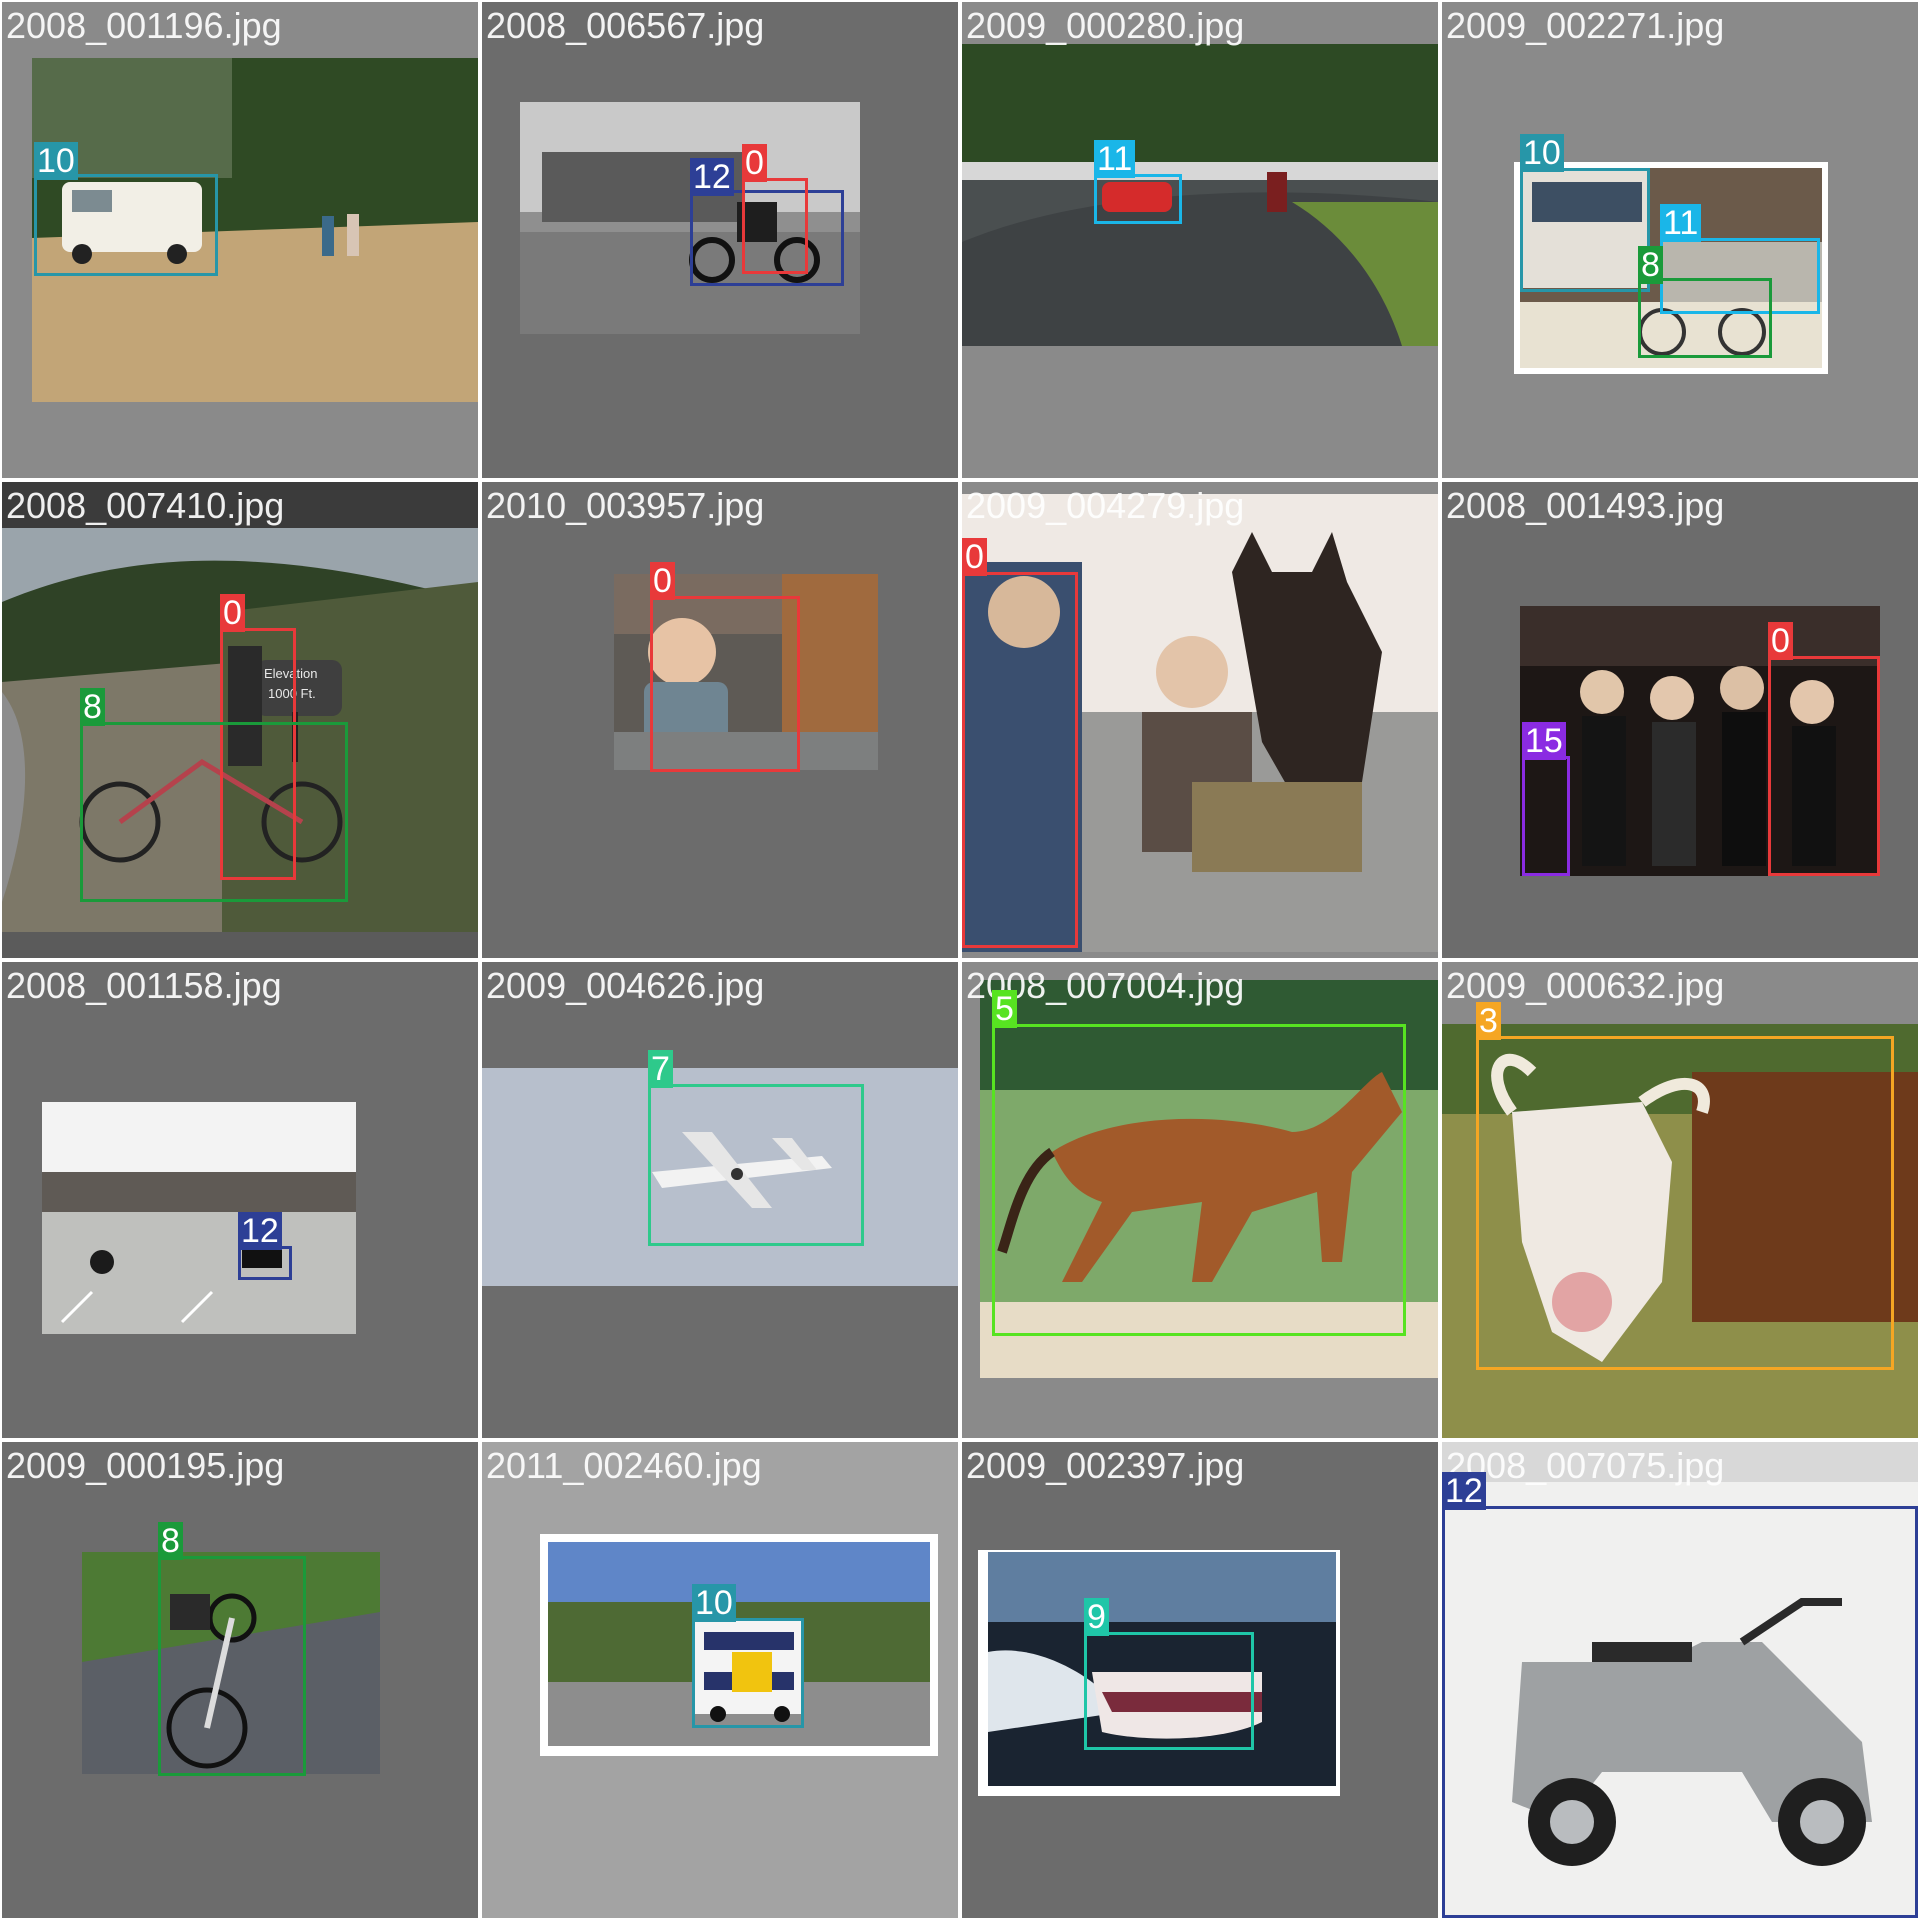  What do you see at coordinates (1544, 741) in the screenshot?
I see `bbox-label-15: 15` at bounding box center [1544, 741].